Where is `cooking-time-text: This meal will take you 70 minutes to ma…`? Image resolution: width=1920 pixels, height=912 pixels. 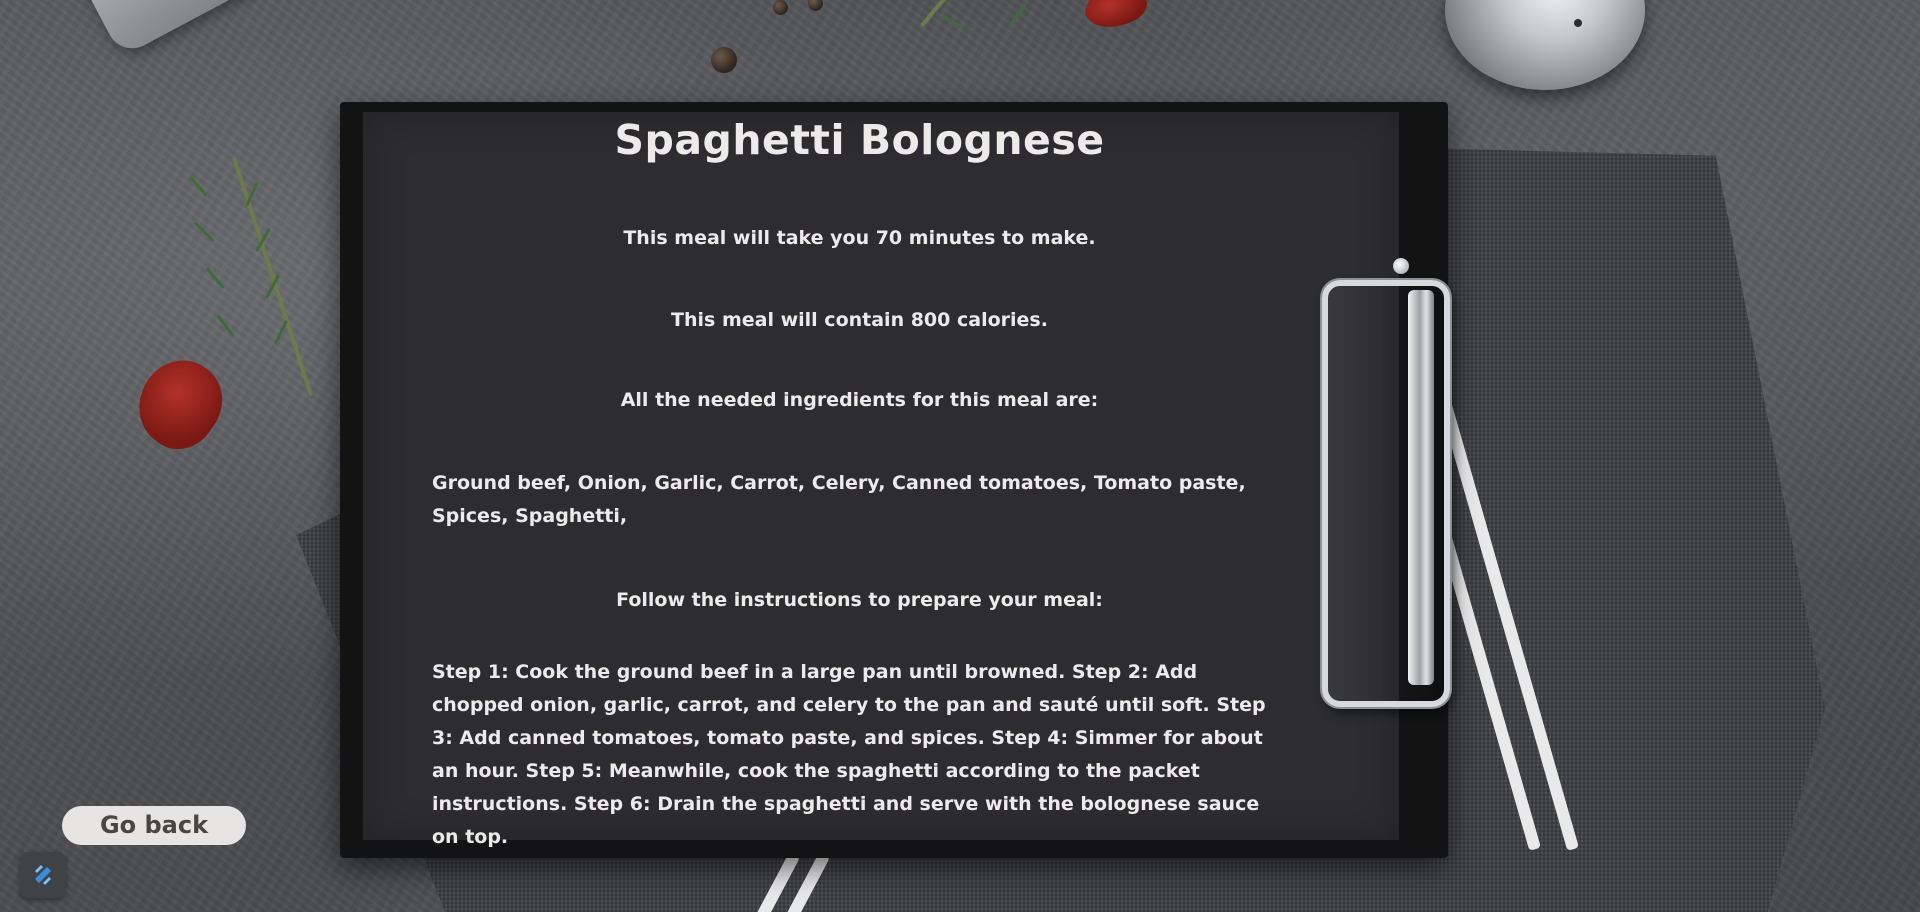
cooking-time-text: This meal will take you 70 minutes to ma… is located at coordinates (859, 238).